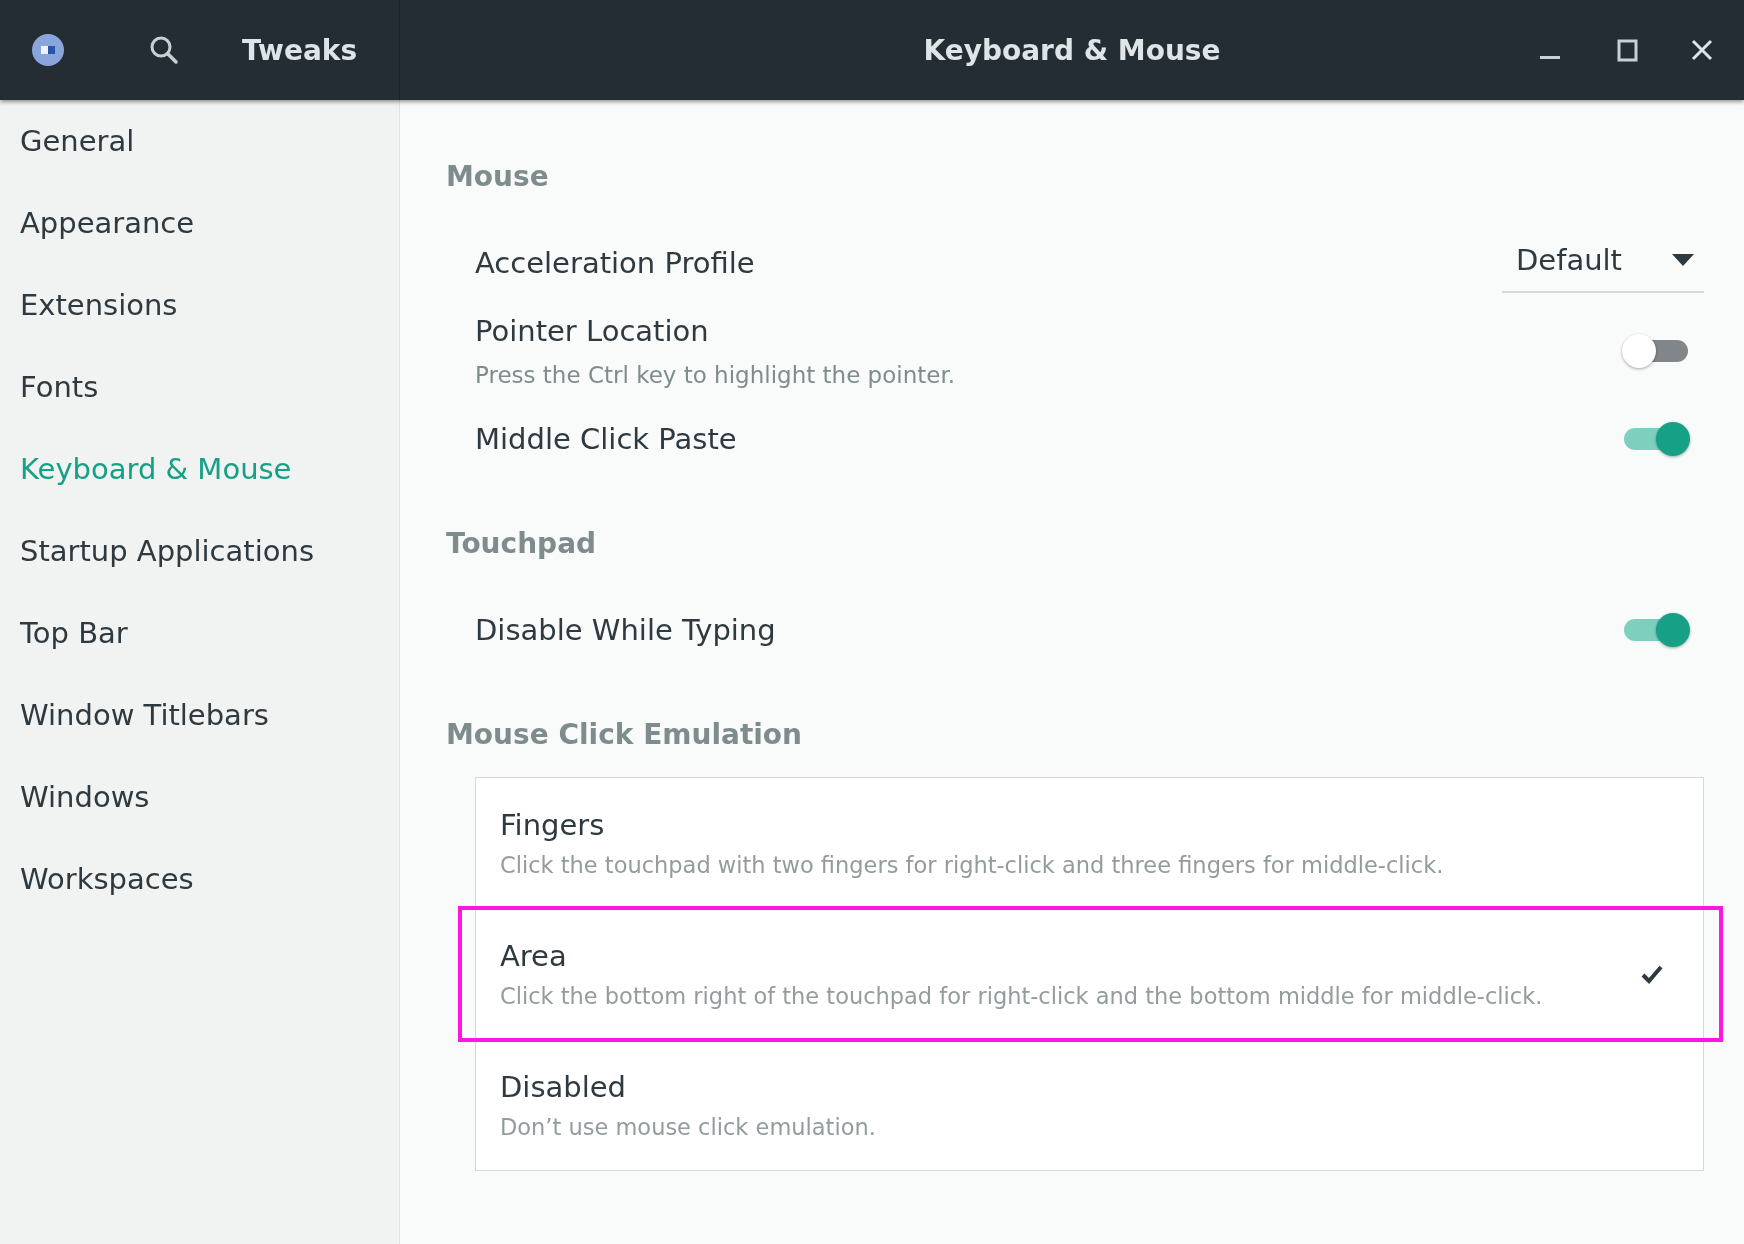  I want to click on option-label: Fingers, so click(553, 825).